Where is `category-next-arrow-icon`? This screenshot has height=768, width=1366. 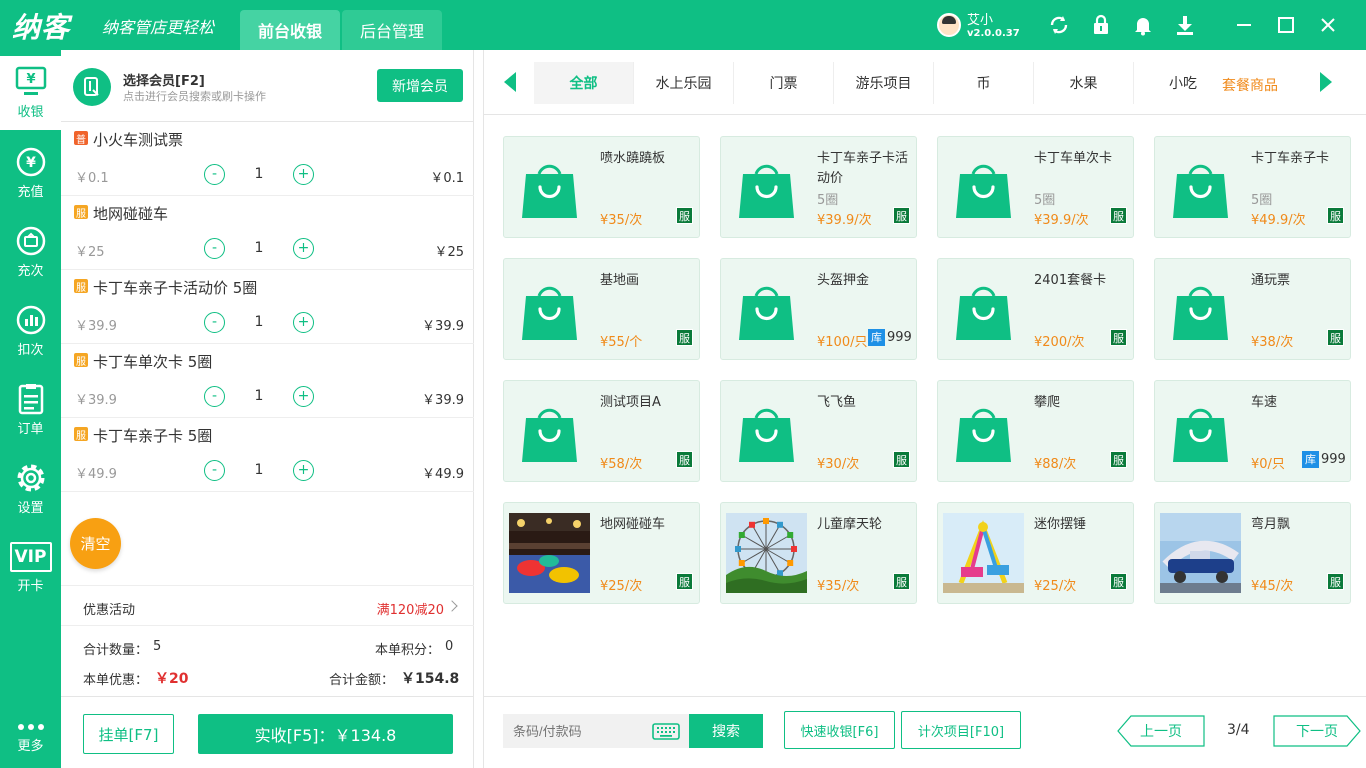 category-next-arrow-icon is located at coordinates (1326, 82).